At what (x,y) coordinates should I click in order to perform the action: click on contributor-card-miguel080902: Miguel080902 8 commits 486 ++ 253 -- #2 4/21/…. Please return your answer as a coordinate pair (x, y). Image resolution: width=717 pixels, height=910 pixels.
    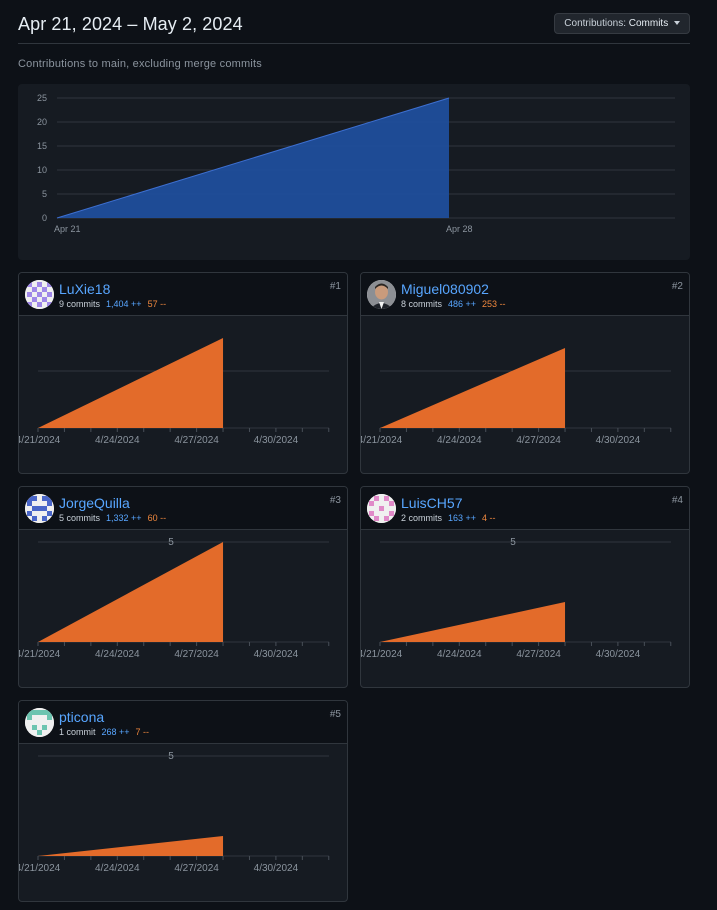
    Looking at the image, I should click on (525, 373).